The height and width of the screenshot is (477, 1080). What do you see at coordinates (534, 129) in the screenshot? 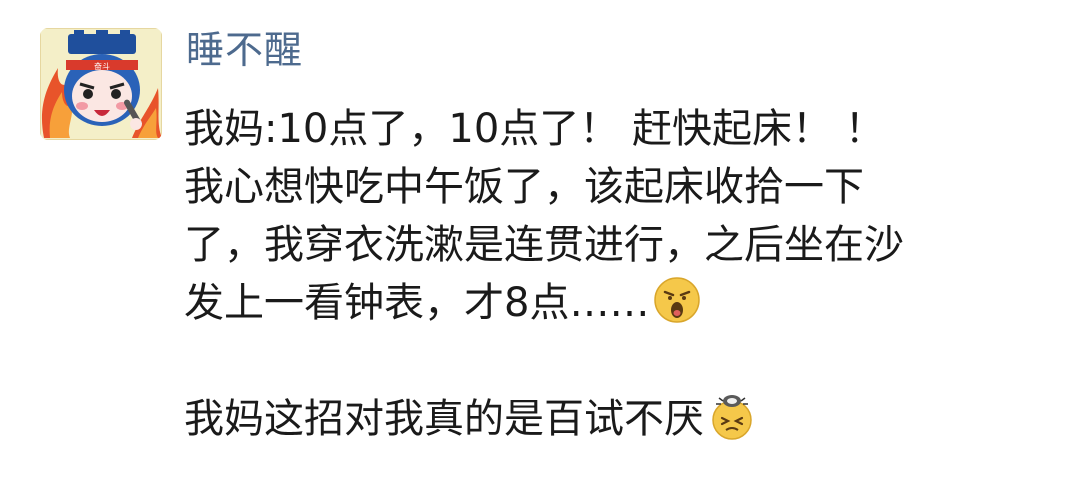
I see `post-text-line: 我妈:10点了，10点了！ 赶快起床！ ！` at bounding box center [534, 129].